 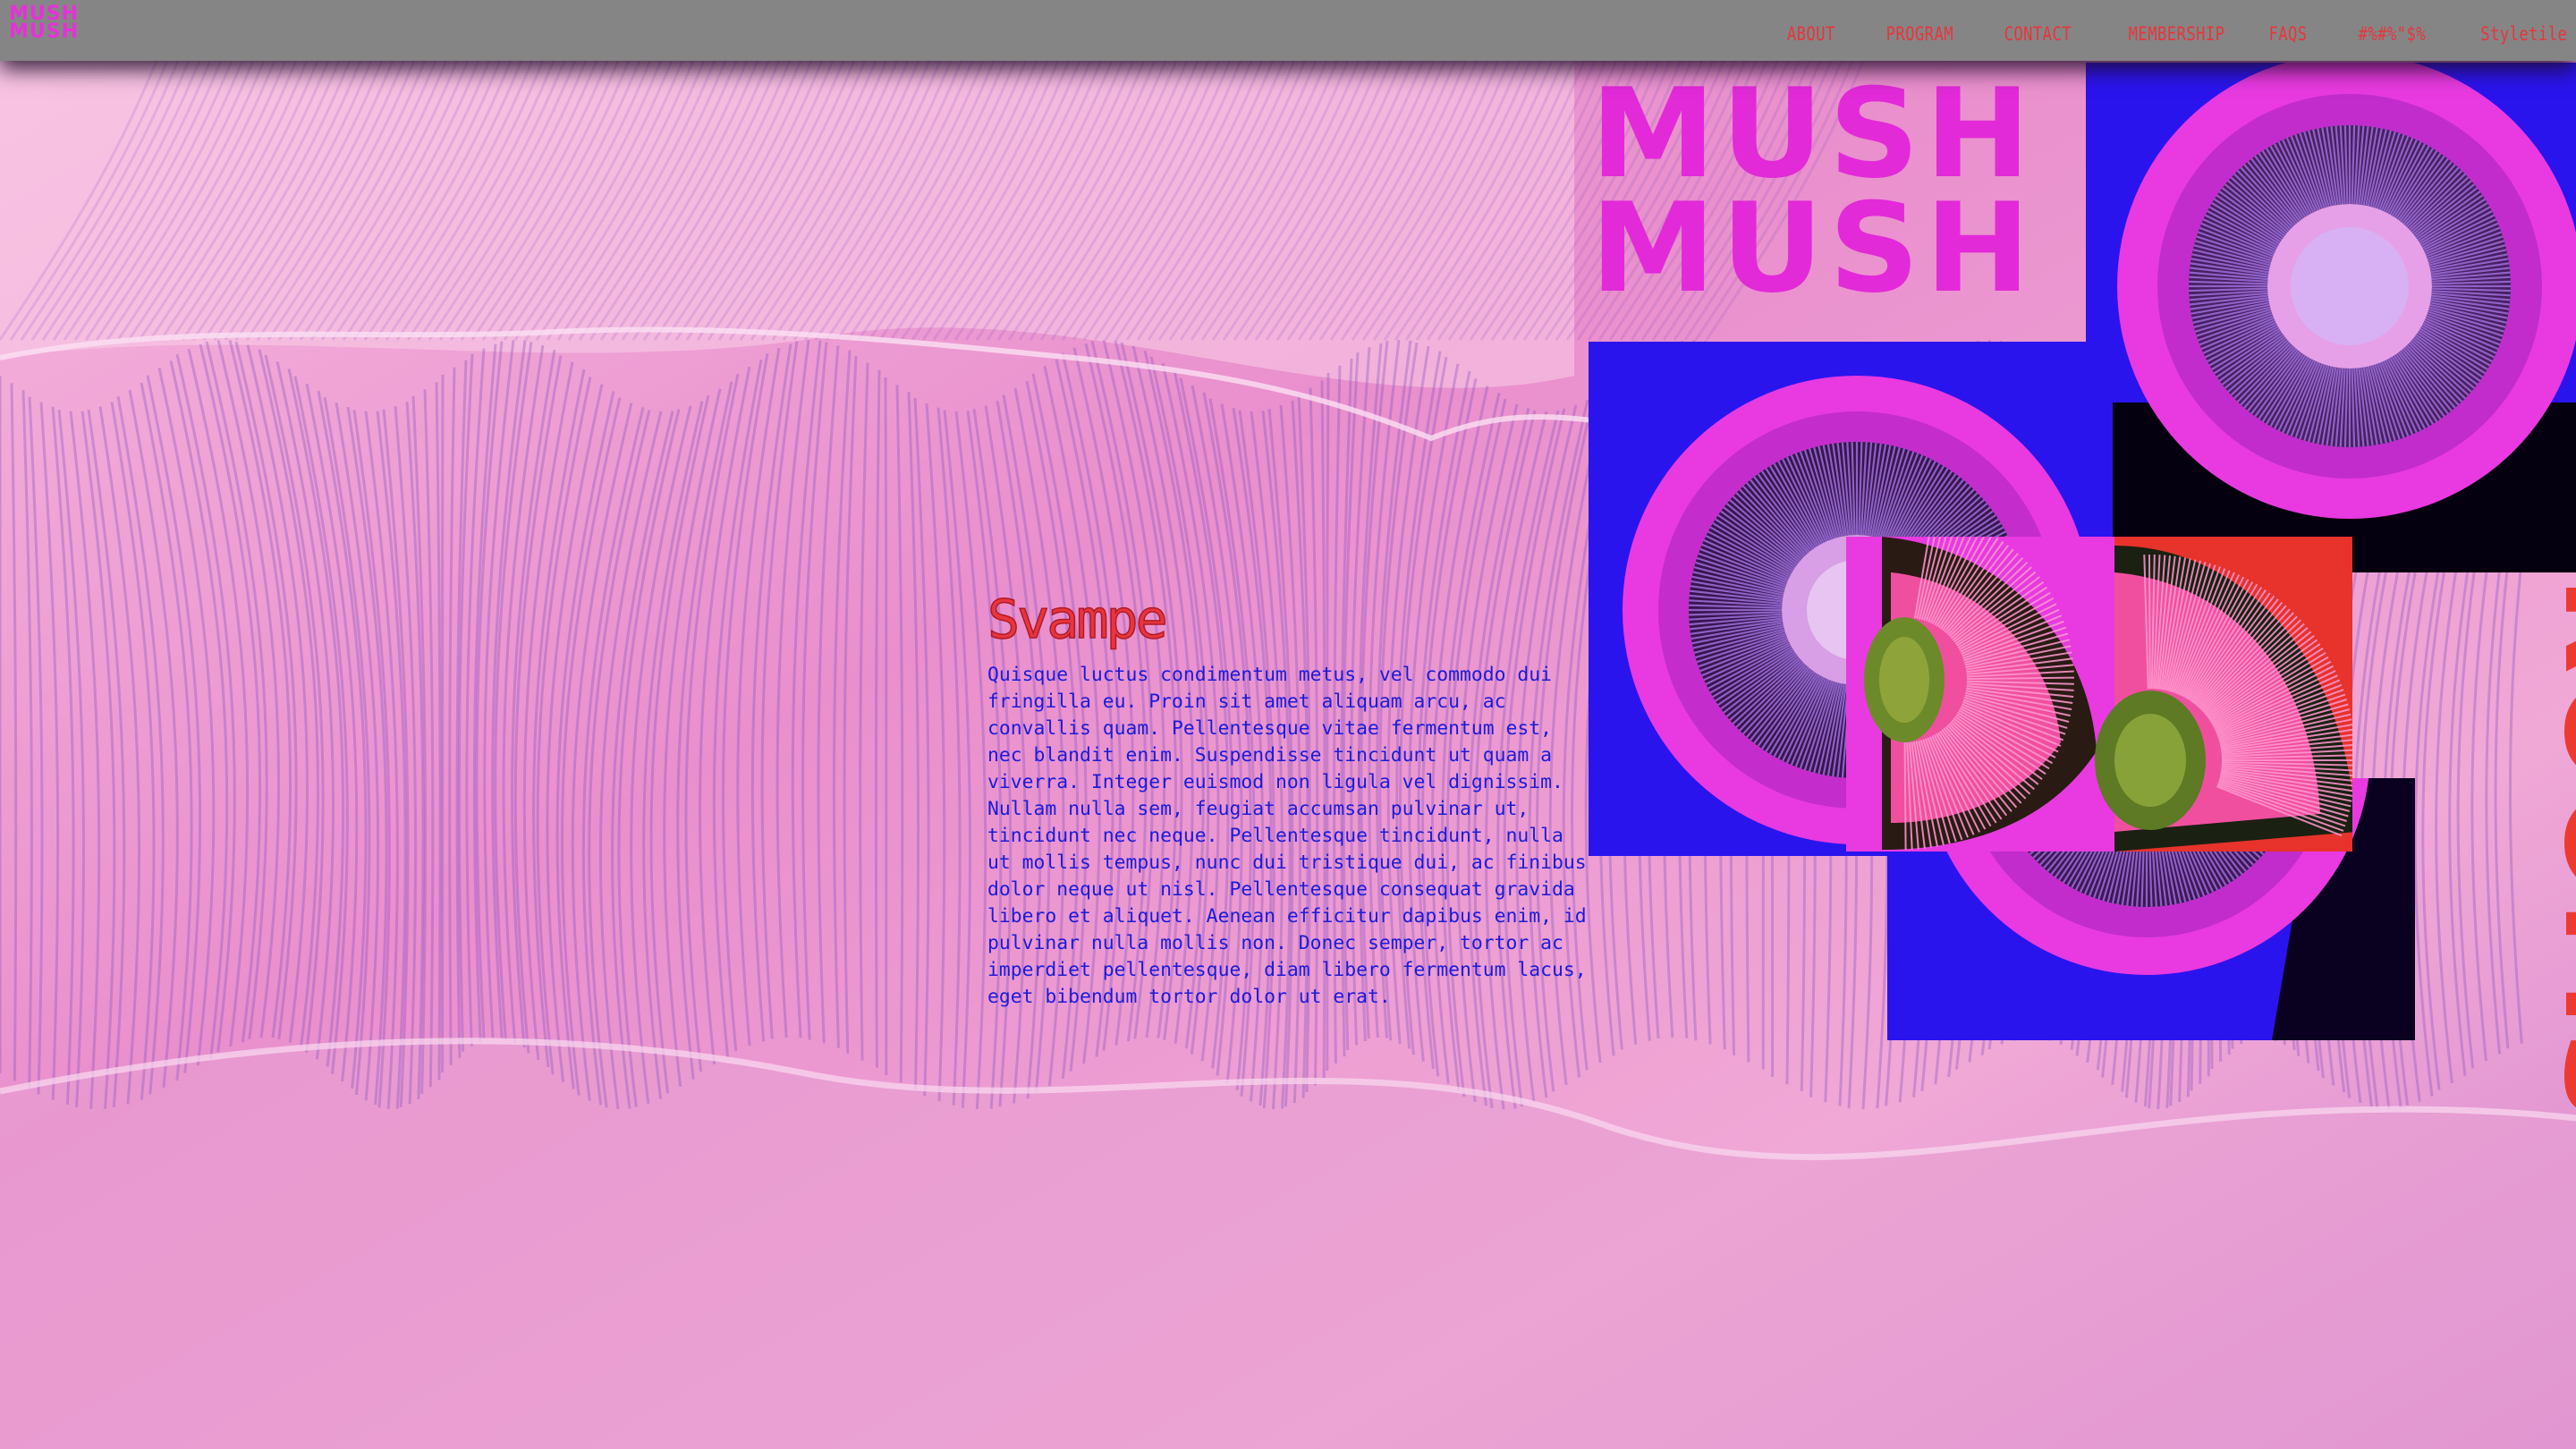 What do you see at coordinates (2288, 34) in the screenshot?
I see `nav-link-faqs: FAQS` at bounding box center [2288, 34].